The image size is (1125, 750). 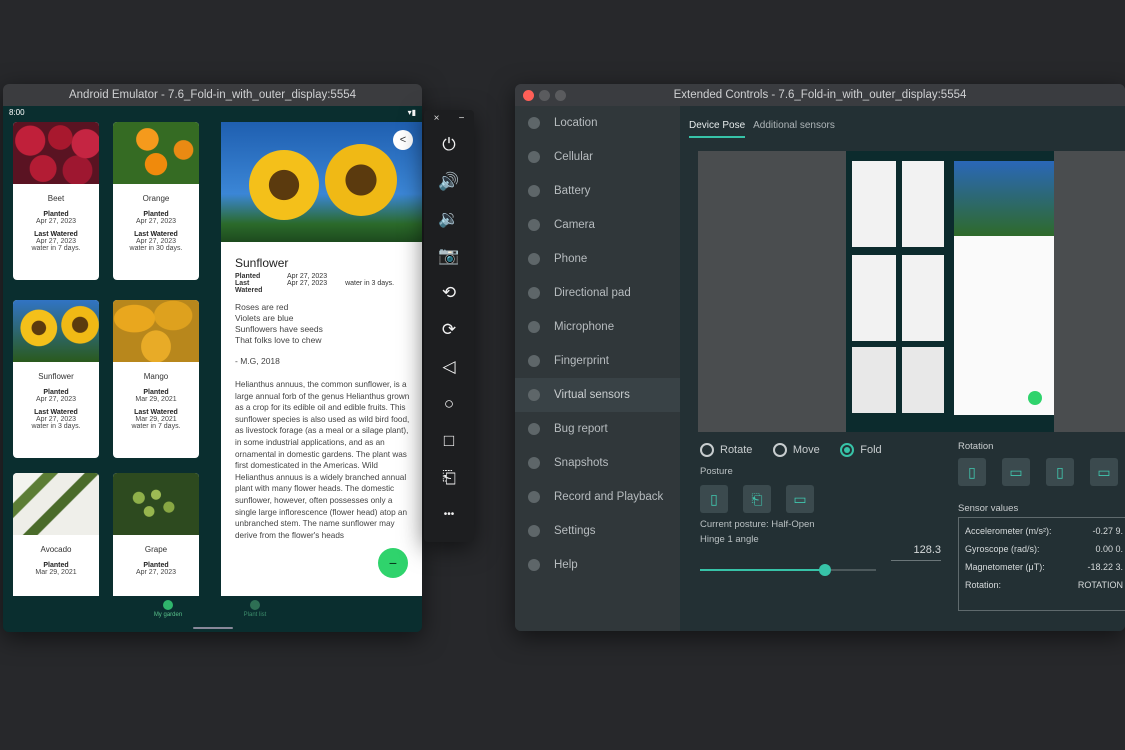 I want to click on mode-move-radio: Move, so click(x=796, y=450).